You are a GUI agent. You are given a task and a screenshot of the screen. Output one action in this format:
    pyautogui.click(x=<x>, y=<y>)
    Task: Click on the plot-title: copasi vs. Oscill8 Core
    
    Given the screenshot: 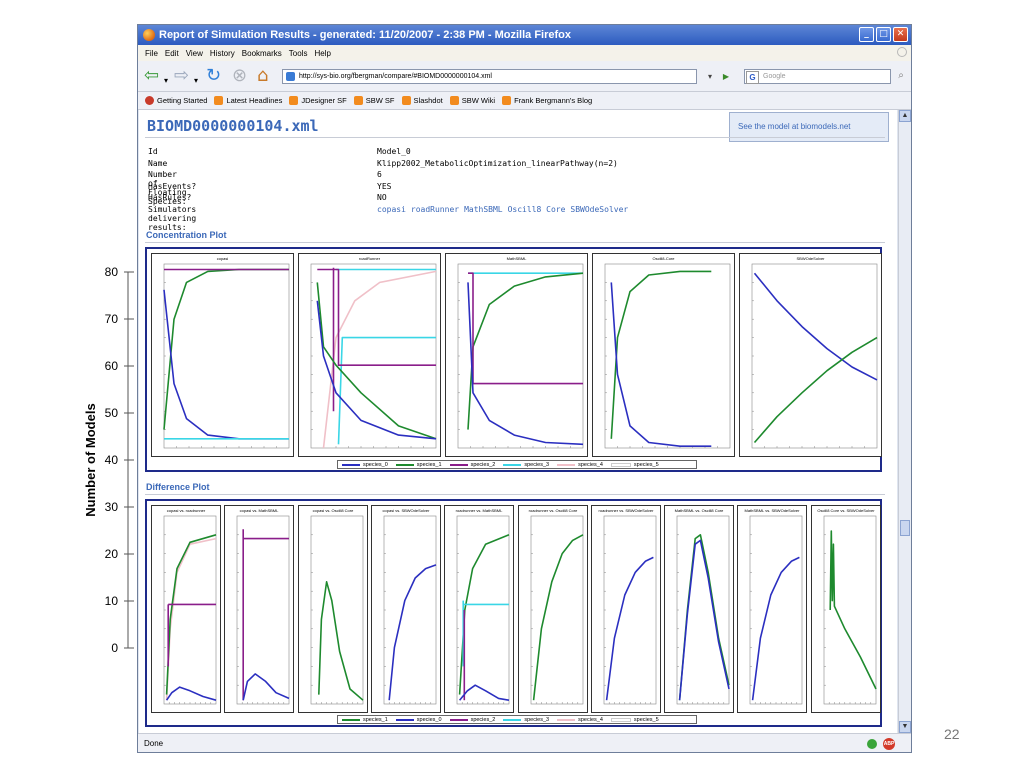 What is the action you would take?
    pyautogui.click(x=332, y=510)
    